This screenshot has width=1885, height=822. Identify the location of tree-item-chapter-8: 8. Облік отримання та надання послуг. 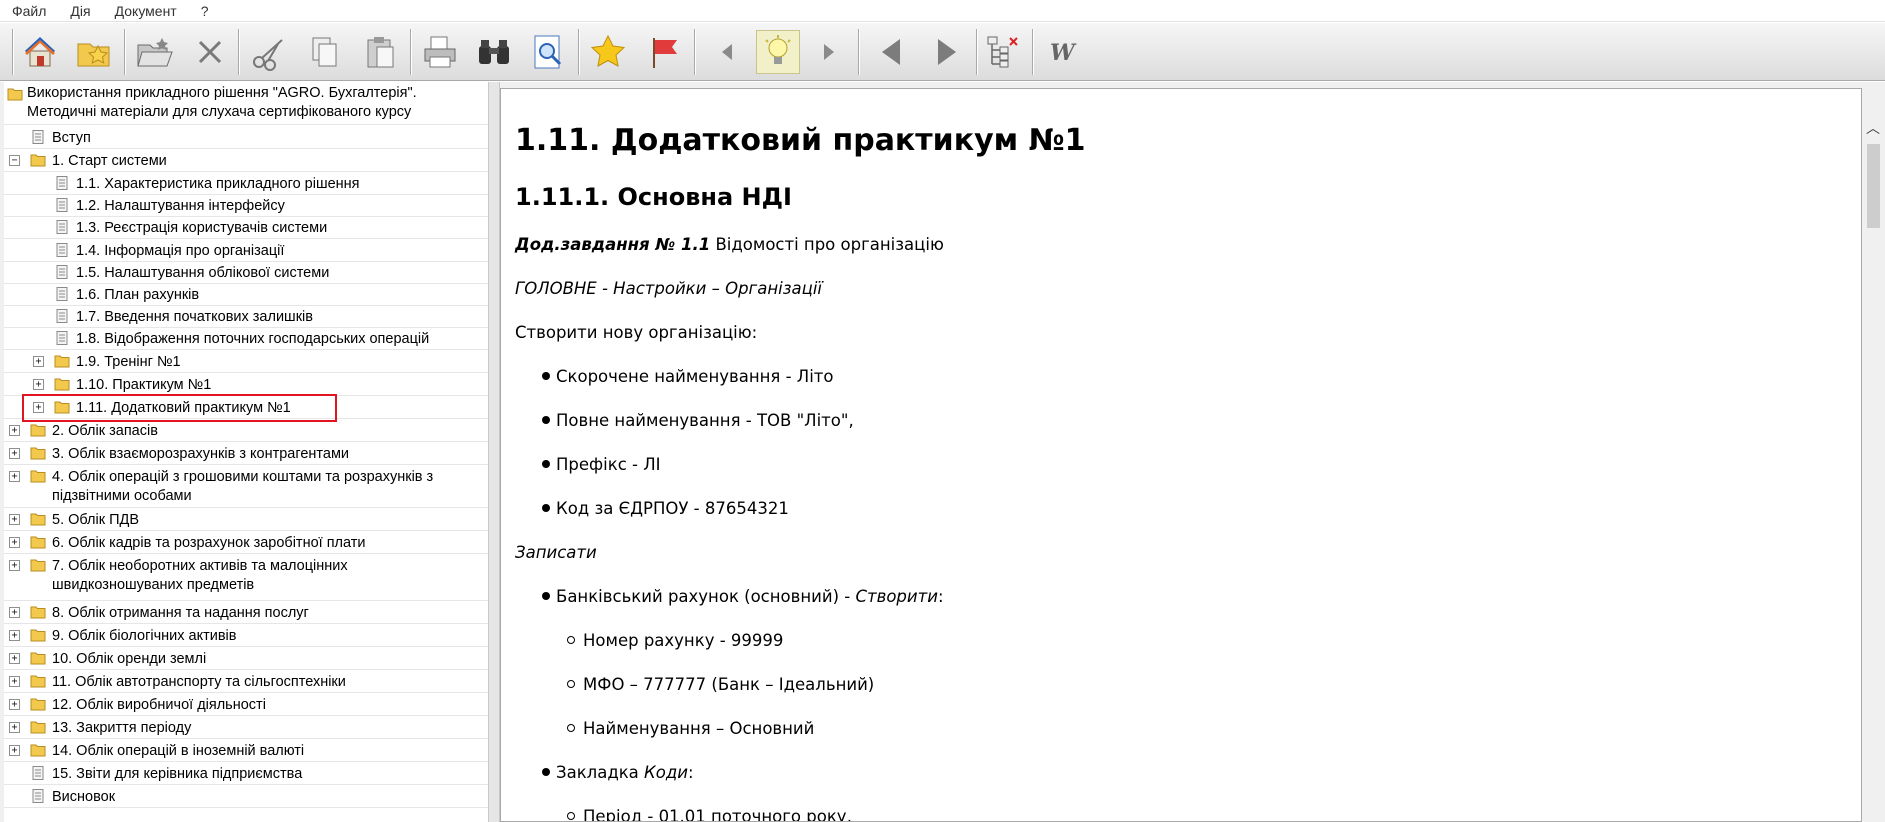
(169, 613).